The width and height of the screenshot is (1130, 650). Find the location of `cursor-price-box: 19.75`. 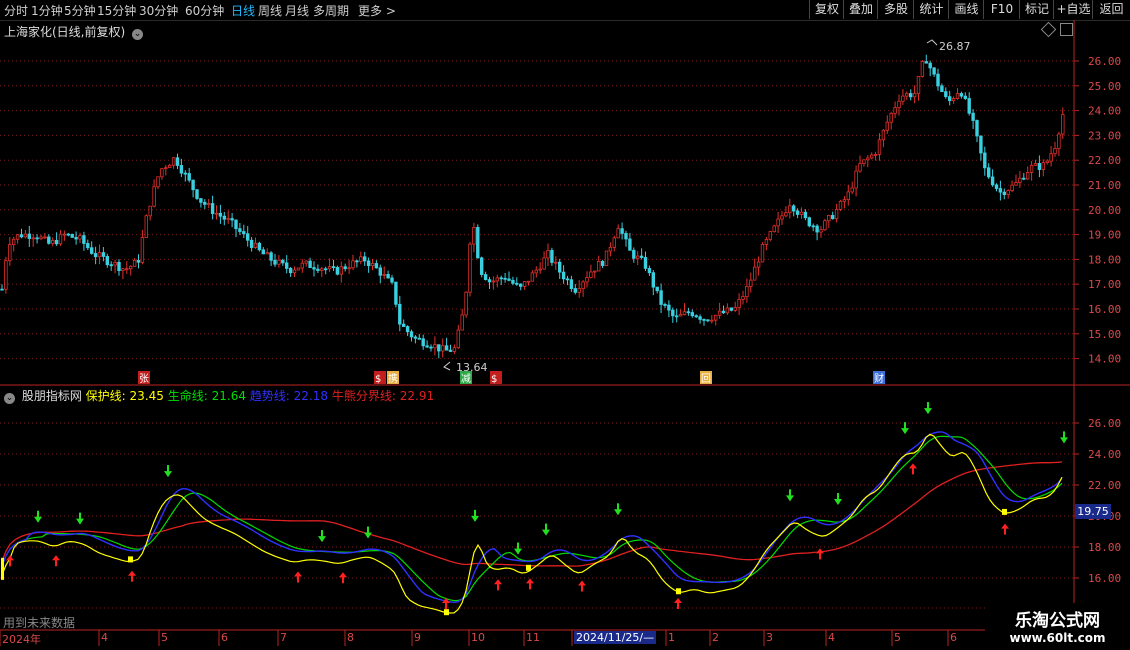

cursor-price-box: 19.75 is located at coordinates (1093, 511).